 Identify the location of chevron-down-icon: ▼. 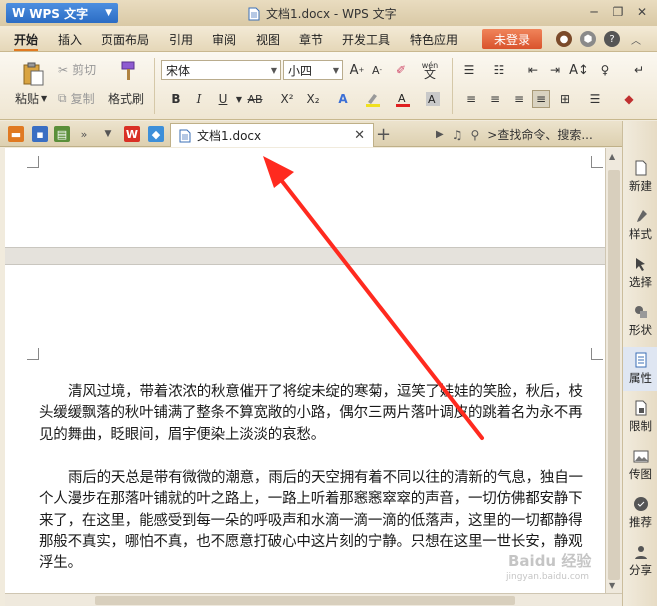
(108, 134).